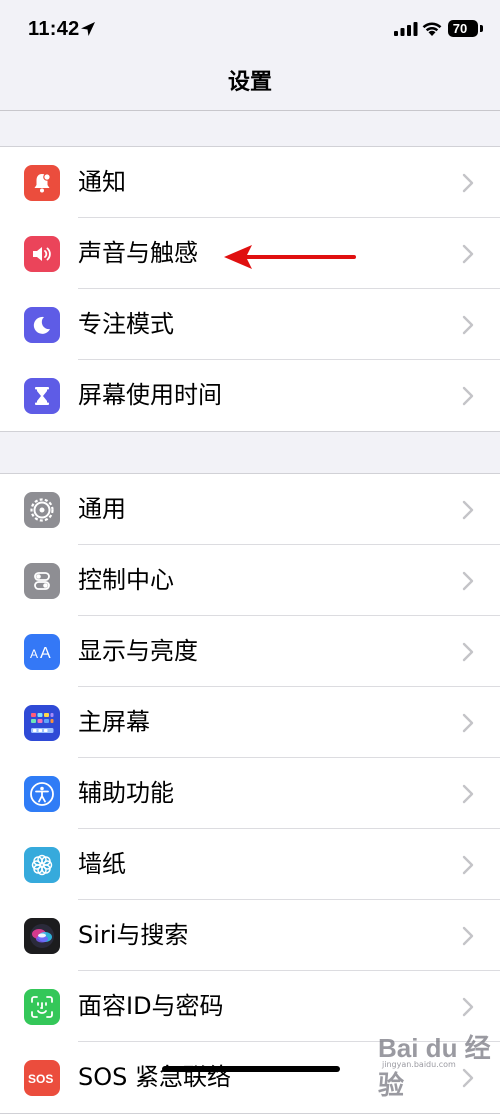 Image resolution: width=500 pixels, height=1114 pixels. Describe the element at coordinates (42, 183) in the screenshot. I see `notifications-icon` at that location.